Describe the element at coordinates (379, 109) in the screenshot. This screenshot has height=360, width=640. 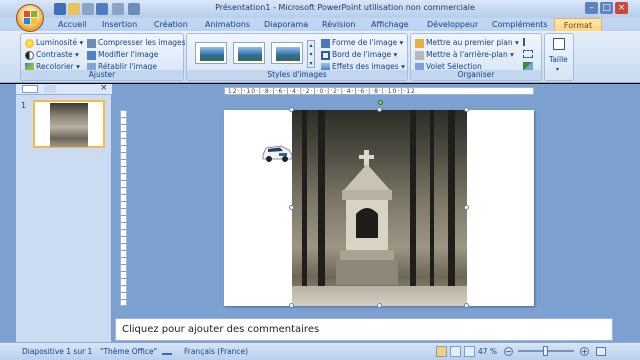
I see `resize-handle-tc` at that location.